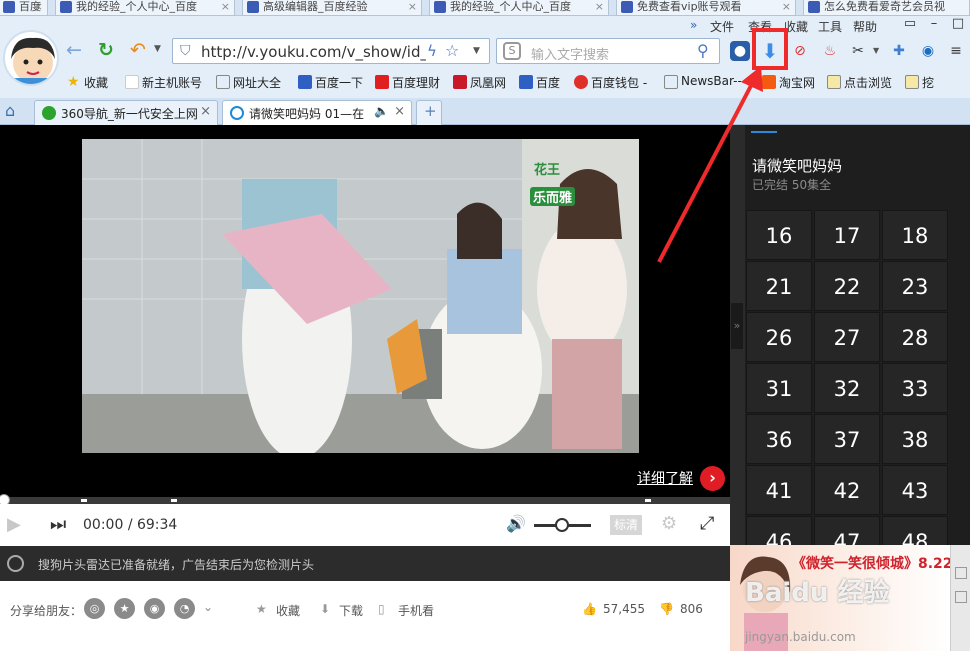 This screenshot has height=651, width=970. I want to click on undo-icon: ↶, so click(138, 50).